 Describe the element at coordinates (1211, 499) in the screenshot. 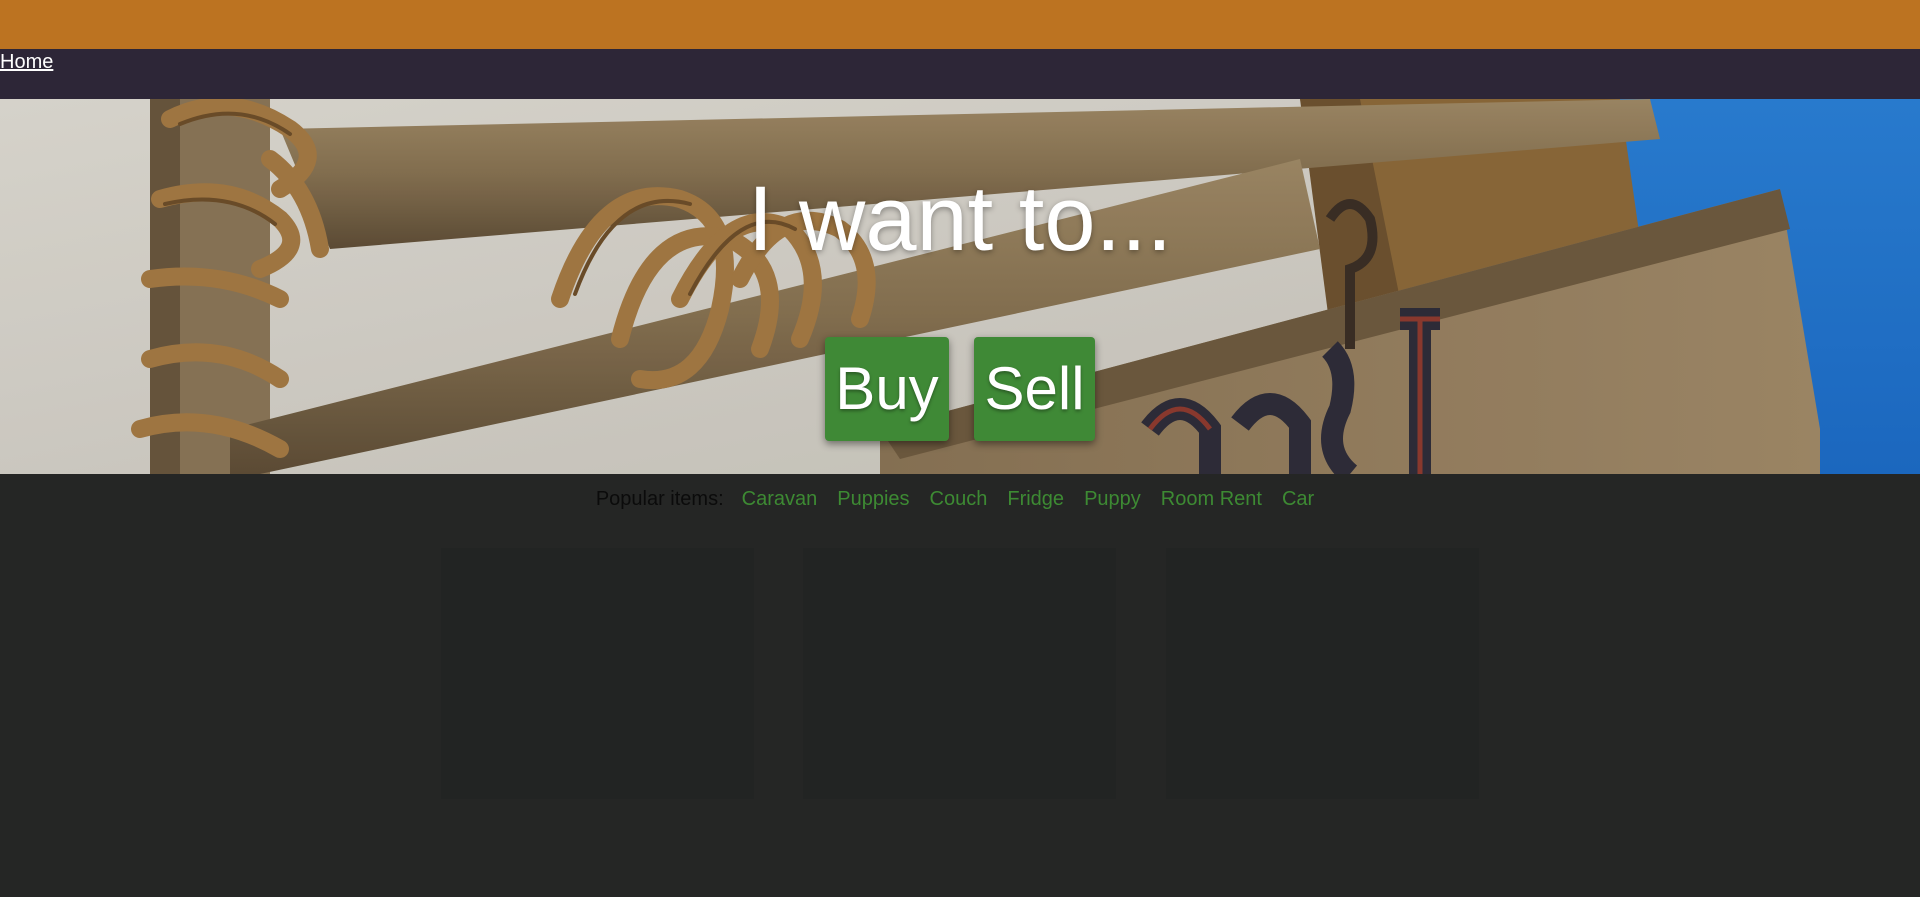

I see `popular-item-link: Room Rent` at that location.